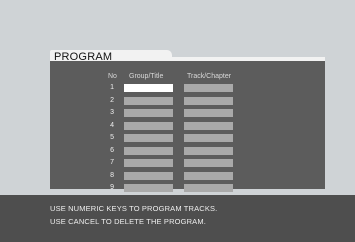 This screenshot has height=242, width=355. Describe the element at coordinates (112, 150) in the screenshot. I see `row-number: 6` at that location.